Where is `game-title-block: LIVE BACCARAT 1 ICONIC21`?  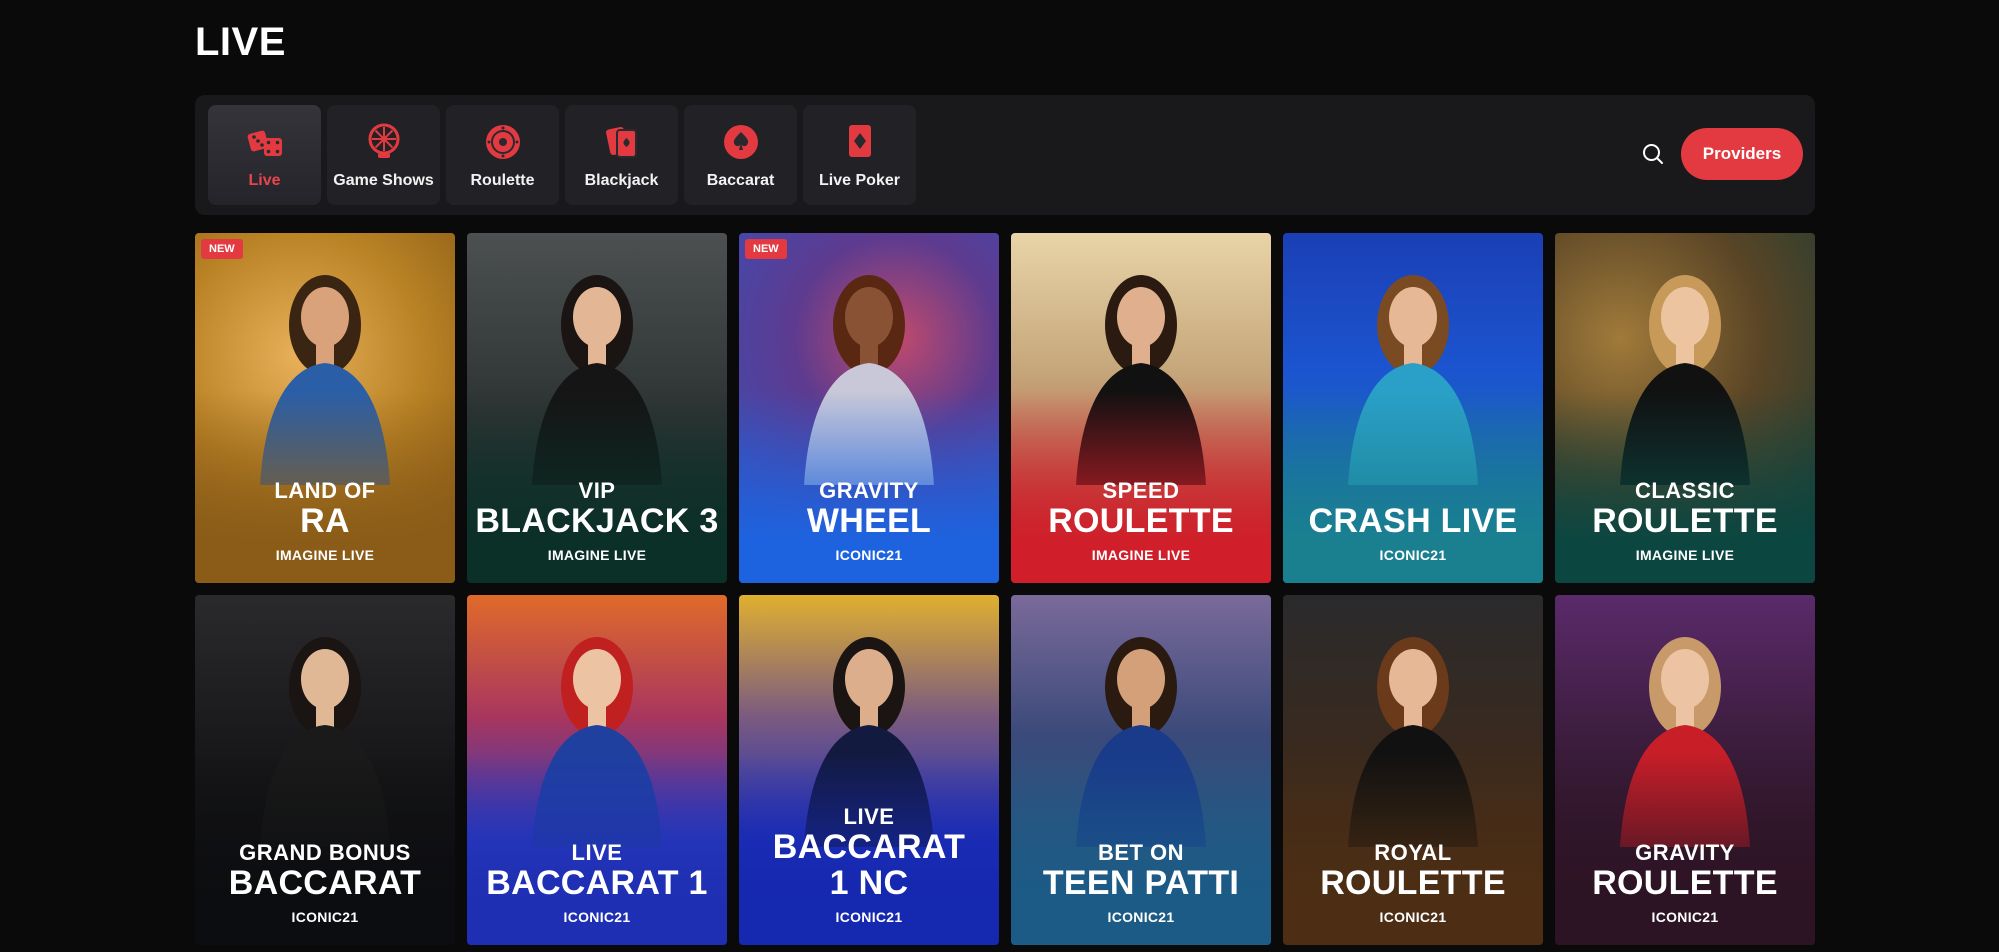
game-title-block: LIVE BACCARAT 1 ICONIC21 is located at coordinates (597, 883).